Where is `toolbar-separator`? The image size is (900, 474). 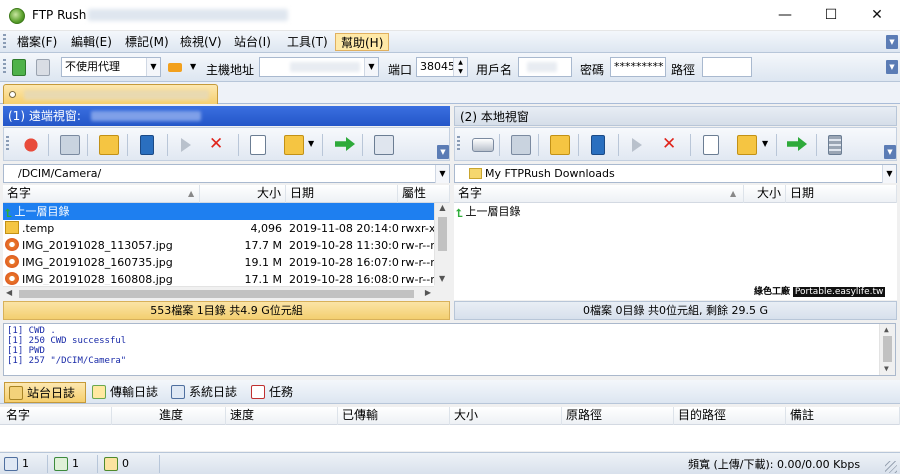 toolbar-separator is located at coordinates (816, 145).